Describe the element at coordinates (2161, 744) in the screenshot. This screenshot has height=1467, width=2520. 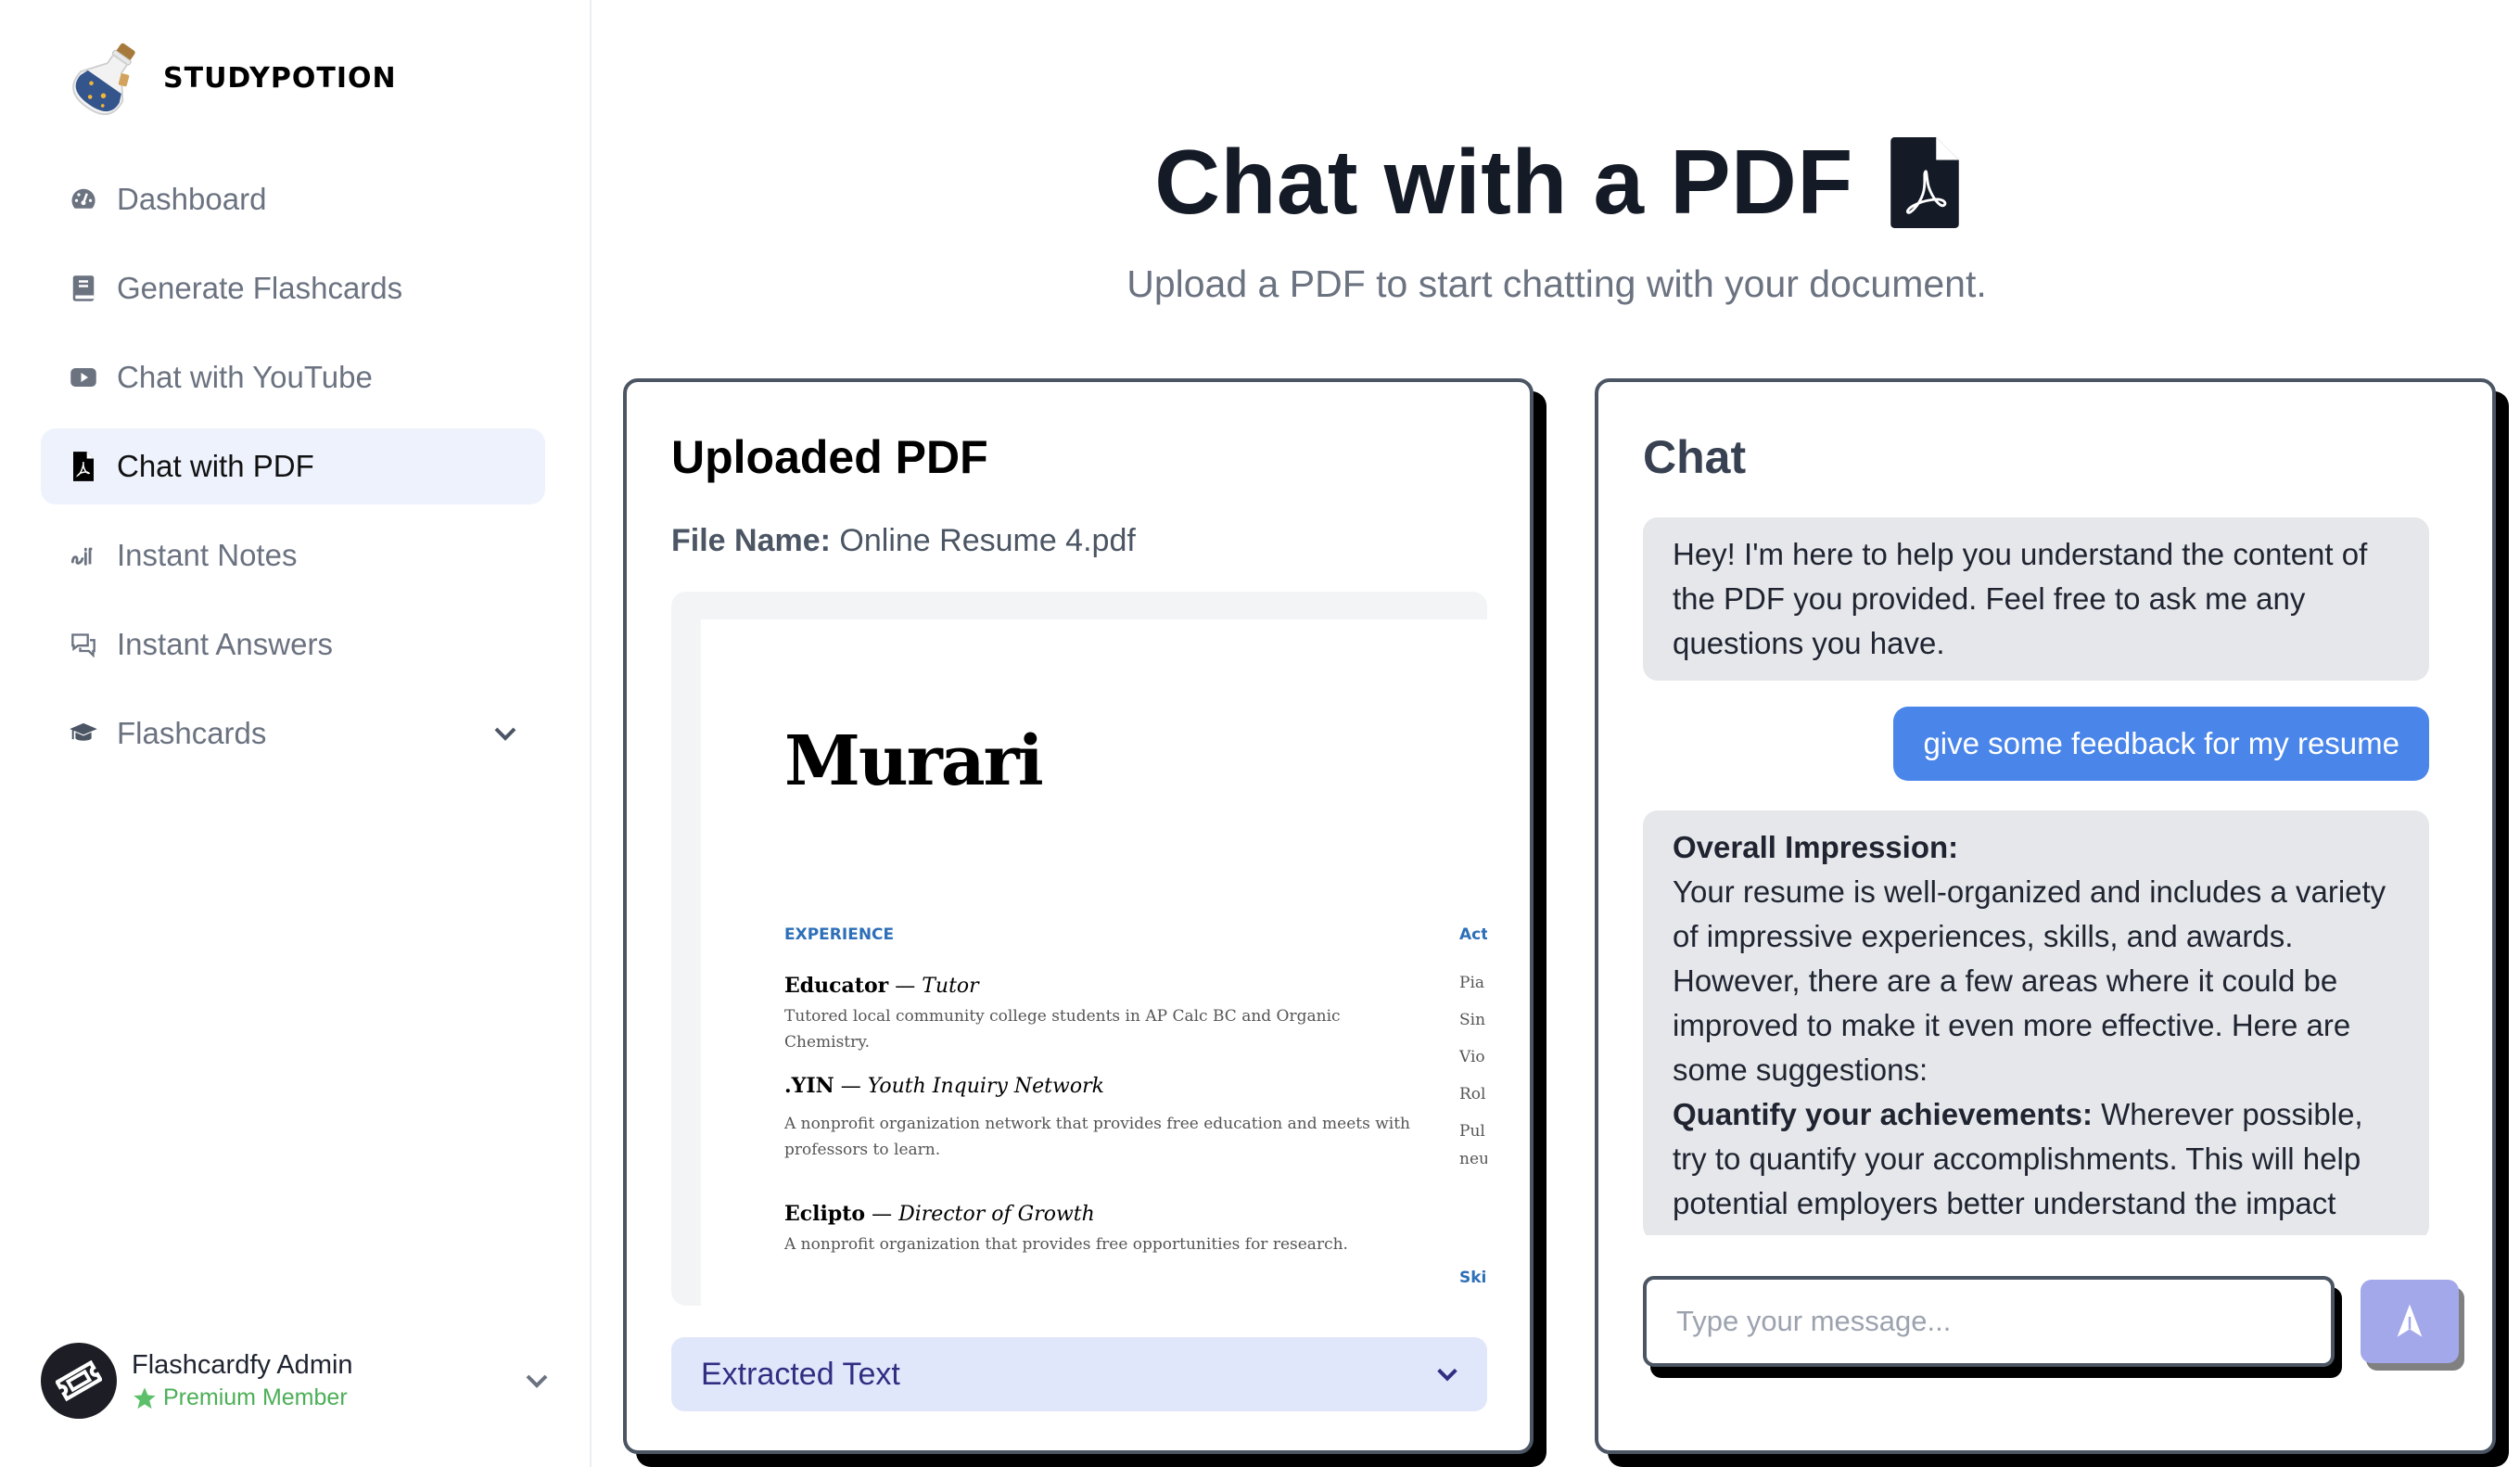
I see `user-message: give some feedback for my resume` at that location.